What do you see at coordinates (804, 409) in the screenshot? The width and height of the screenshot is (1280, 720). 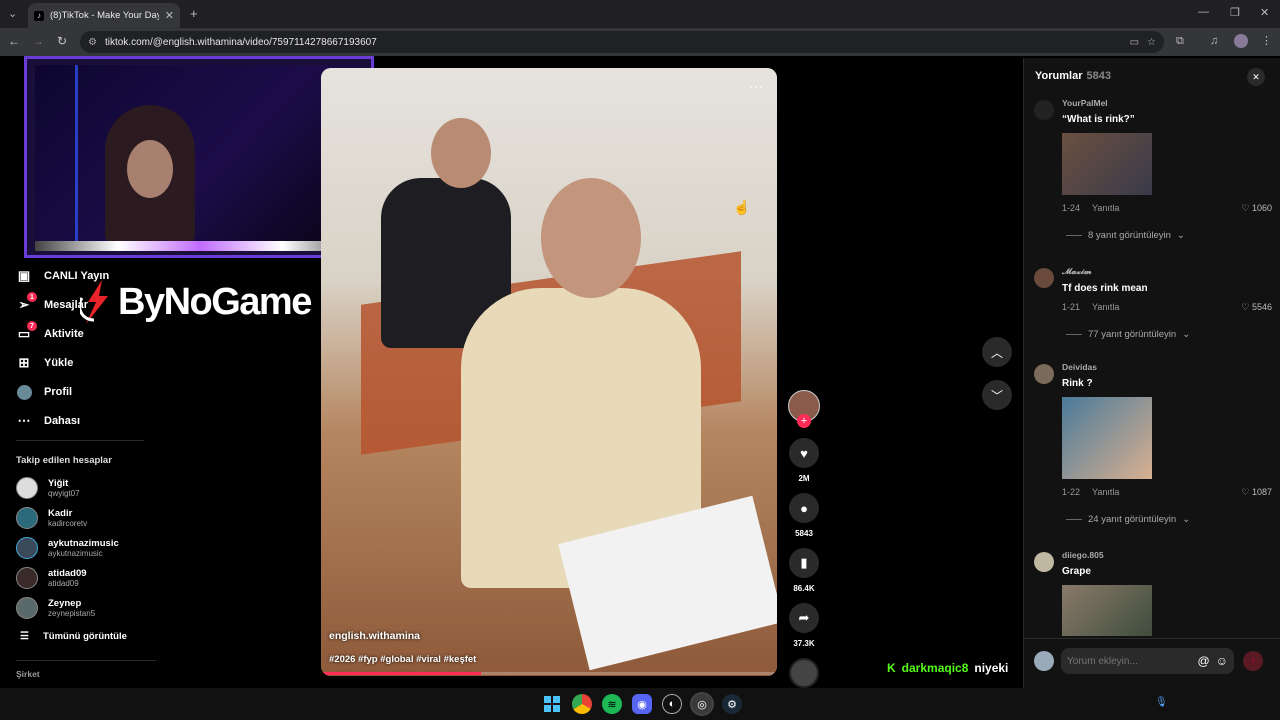 I see `author-avatar-follow: +` at bounding box center [804, 409].